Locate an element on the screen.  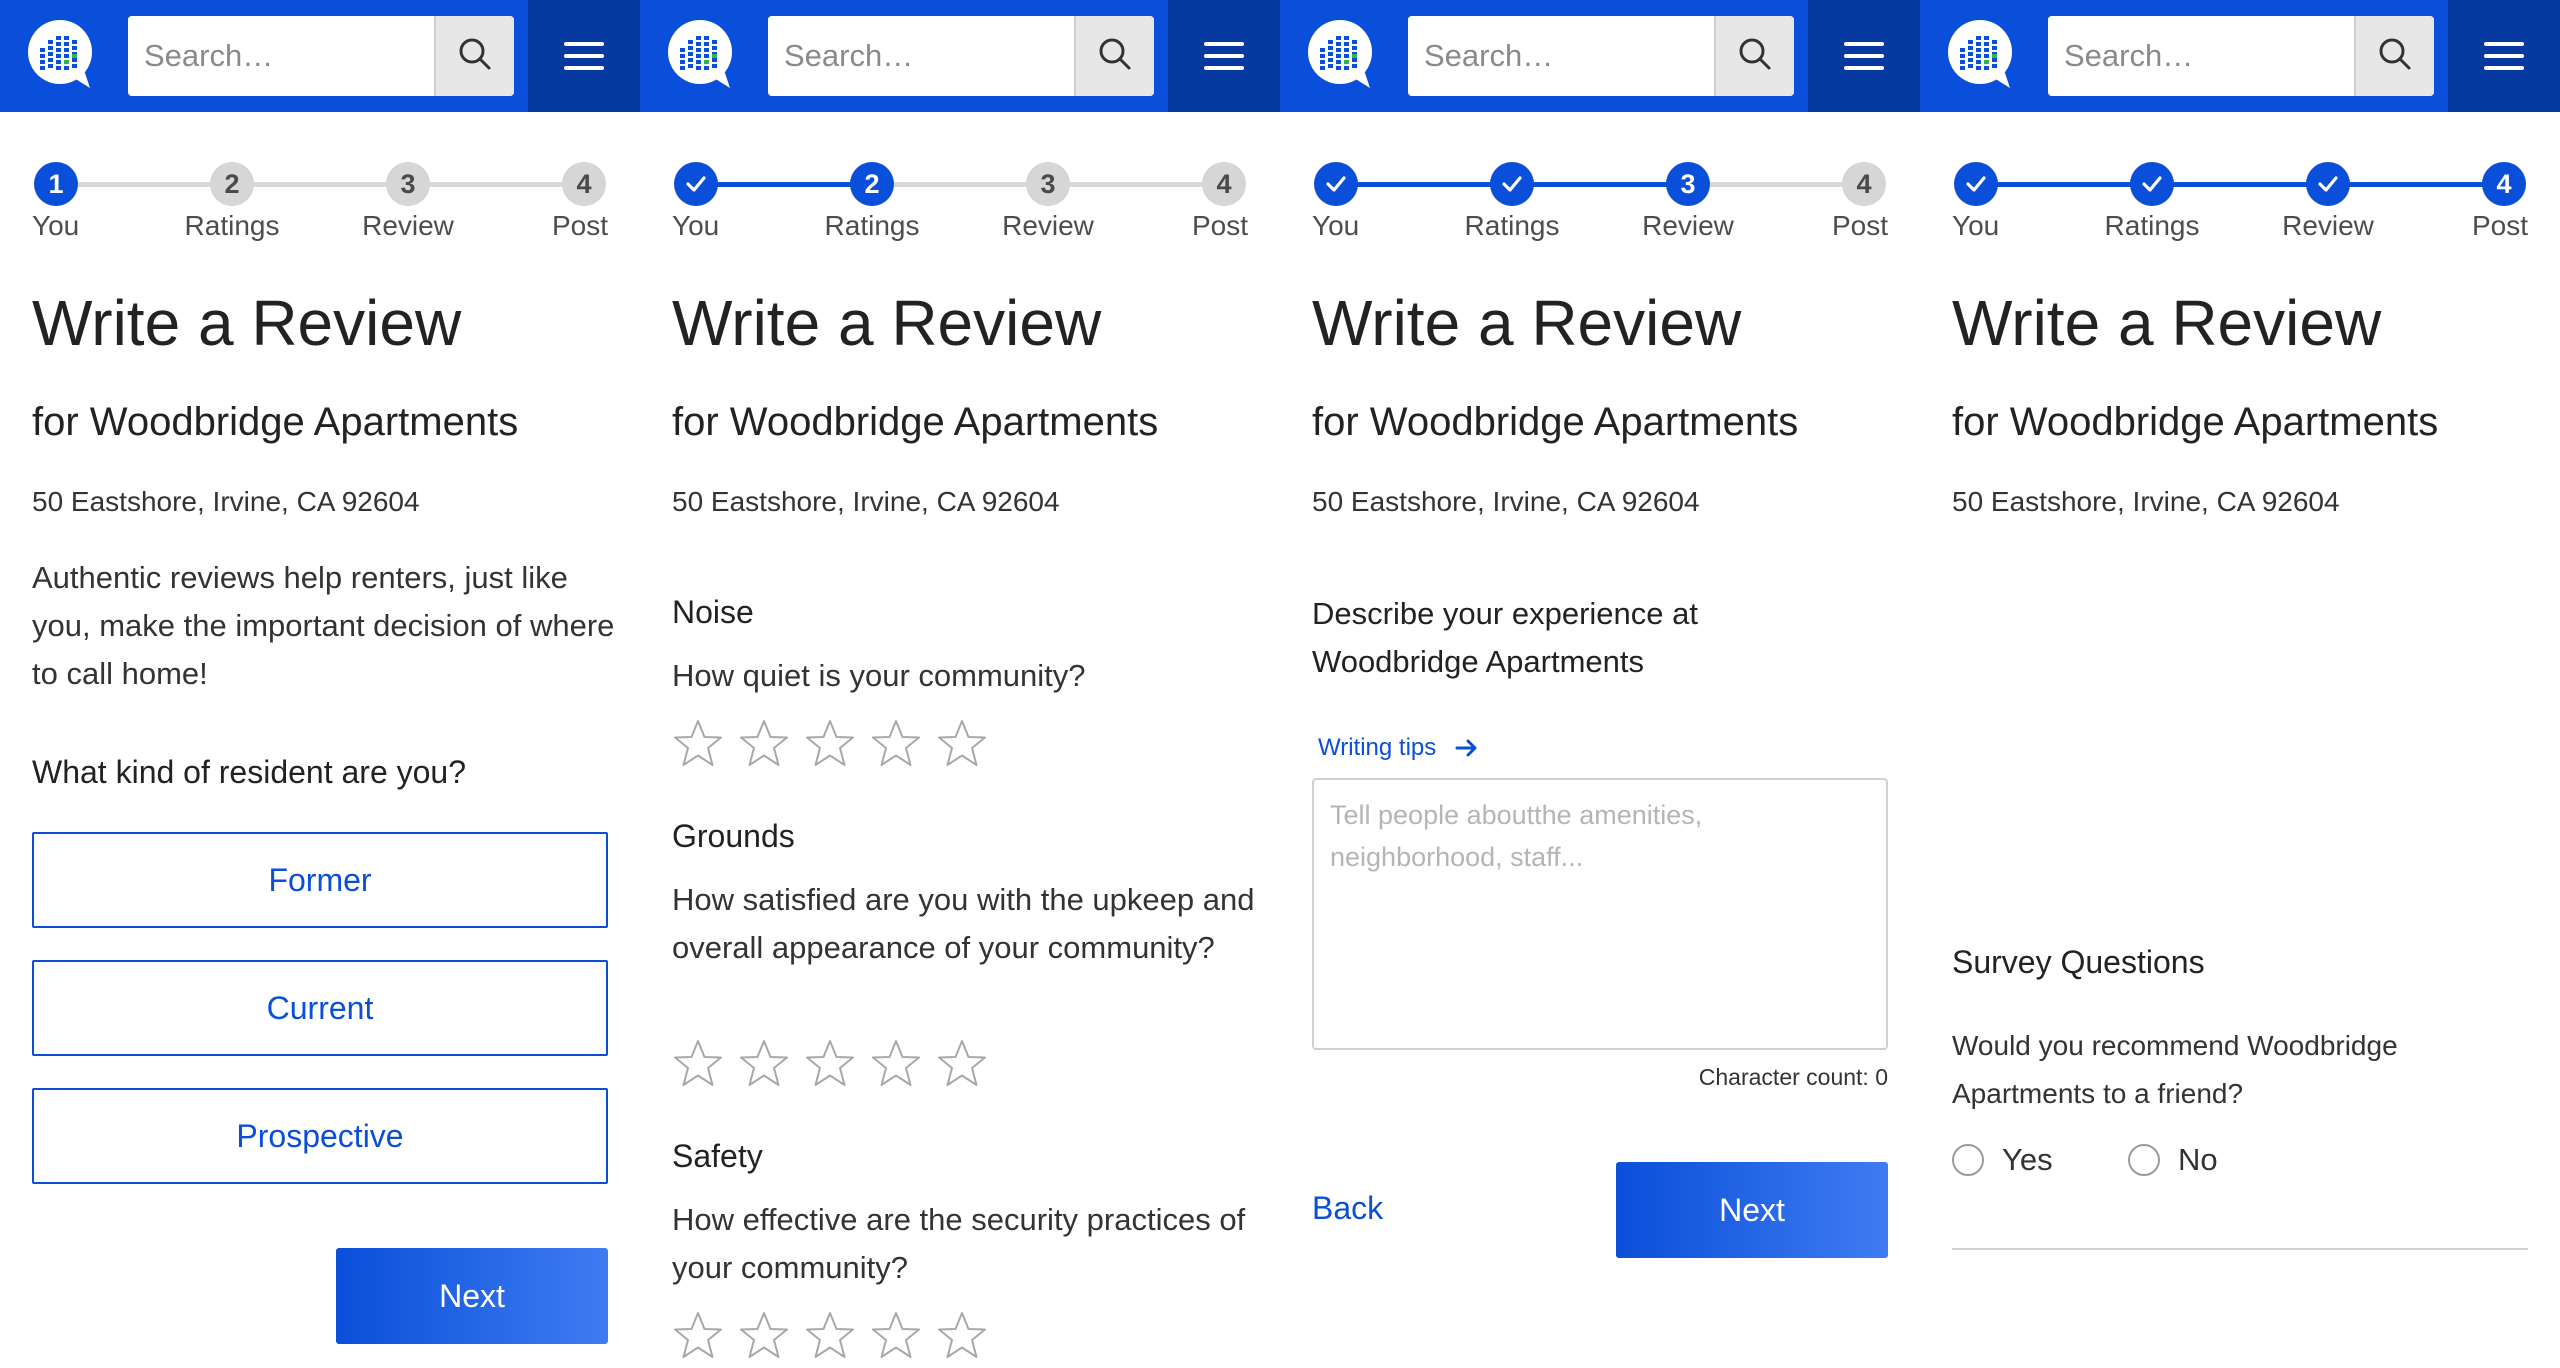
writing-tips-link: Writing tips is located at coordinates (1399, 748).